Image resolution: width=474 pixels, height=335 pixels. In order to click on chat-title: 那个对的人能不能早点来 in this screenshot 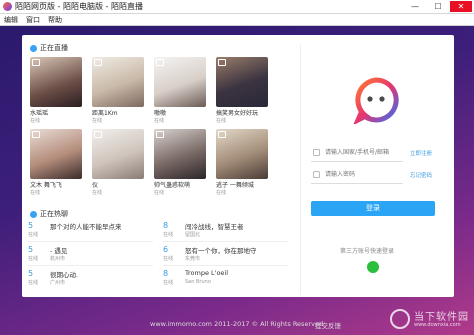, I will do `click(86, 227)`.